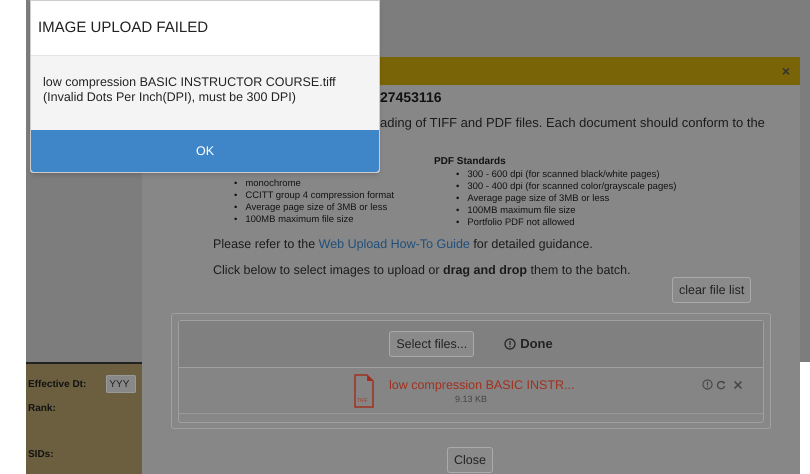  Describe the element at coordinates (273, 184) in the screenshot. I see `list-item: monochrome` at that location.